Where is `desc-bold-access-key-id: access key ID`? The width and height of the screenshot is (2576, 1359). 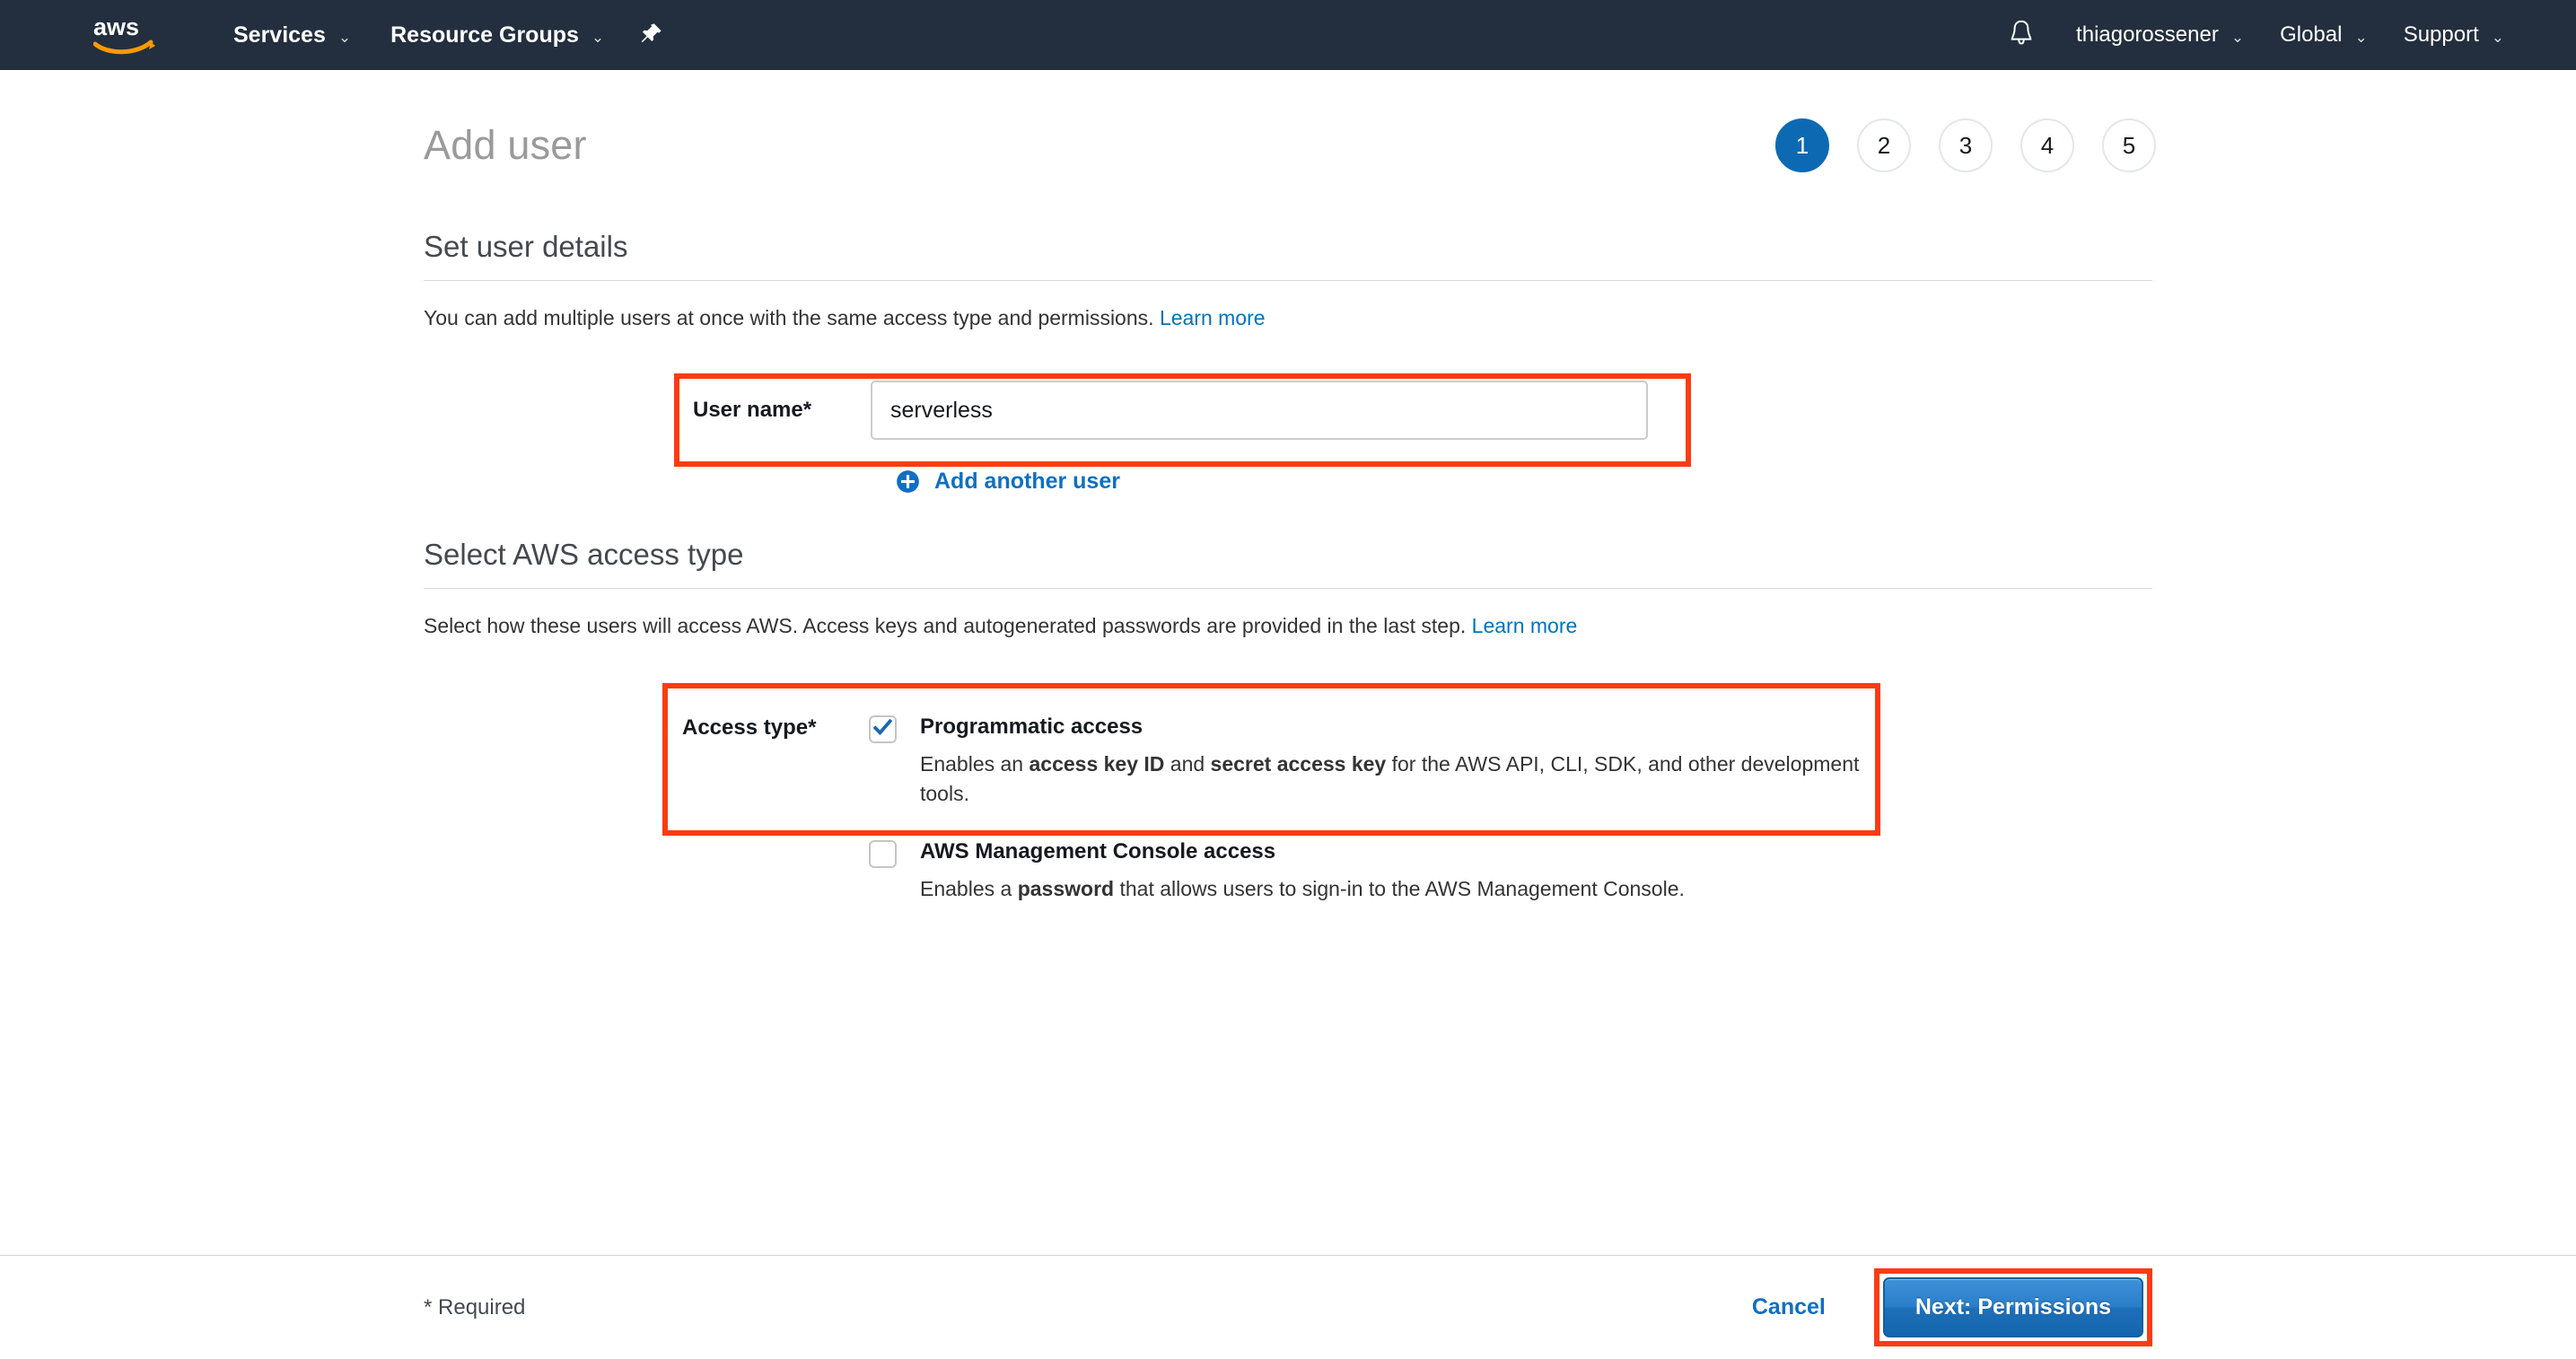 desc-bold-access-key-id: access key ID is located at coordinates (1097, 764).